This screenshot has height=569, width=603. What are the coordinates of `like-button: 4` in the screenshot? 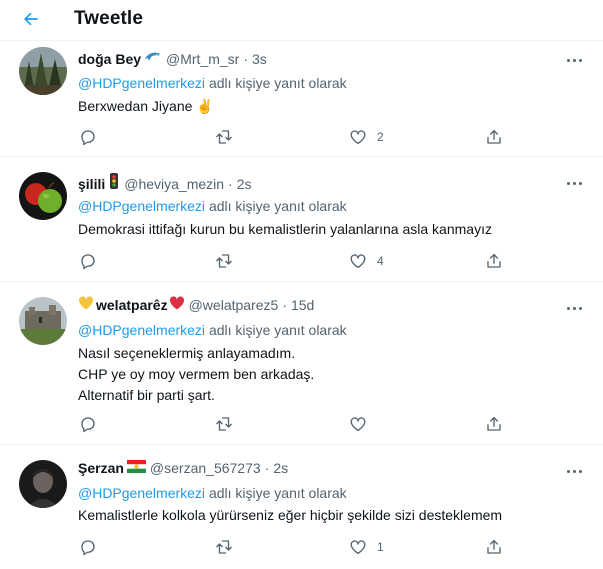 It's located at (366, 261).